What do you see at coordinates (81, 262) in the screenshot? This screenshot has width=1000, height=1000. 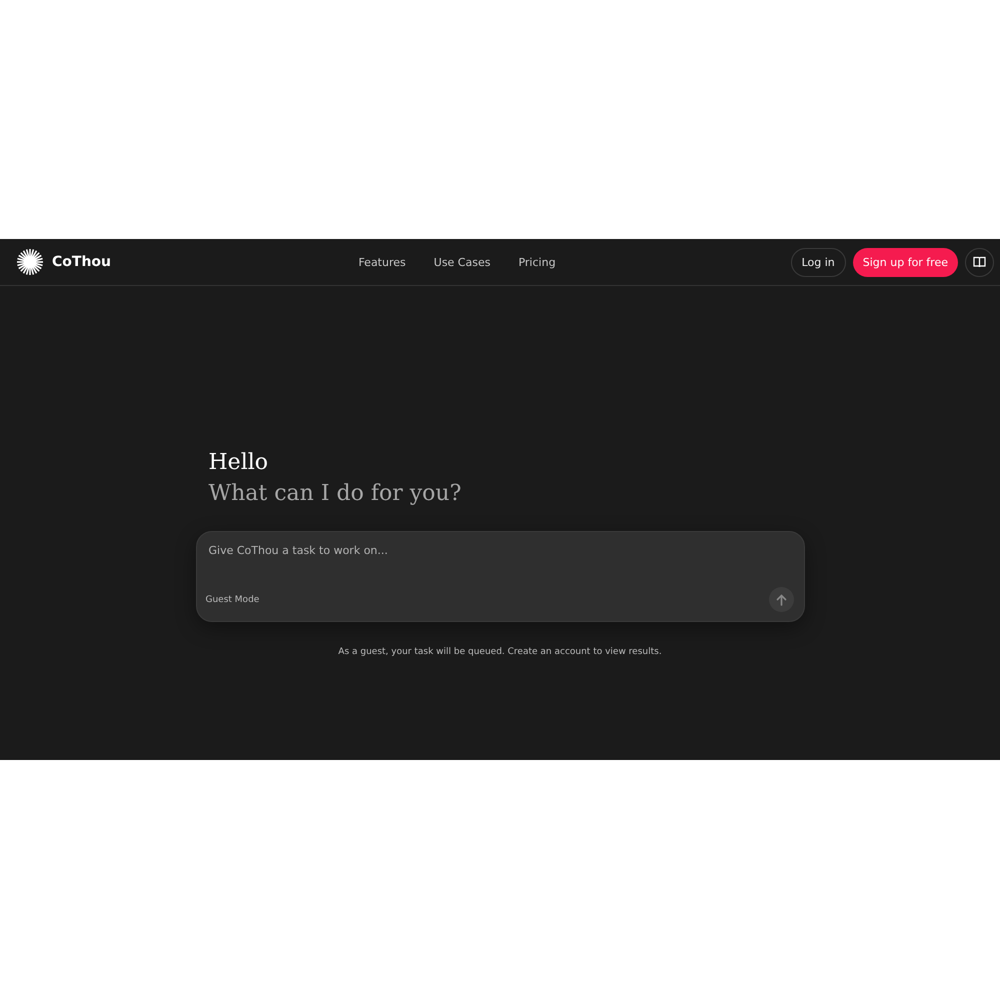 I see `brand-name: CoThou` at bounding box center [81, 262].